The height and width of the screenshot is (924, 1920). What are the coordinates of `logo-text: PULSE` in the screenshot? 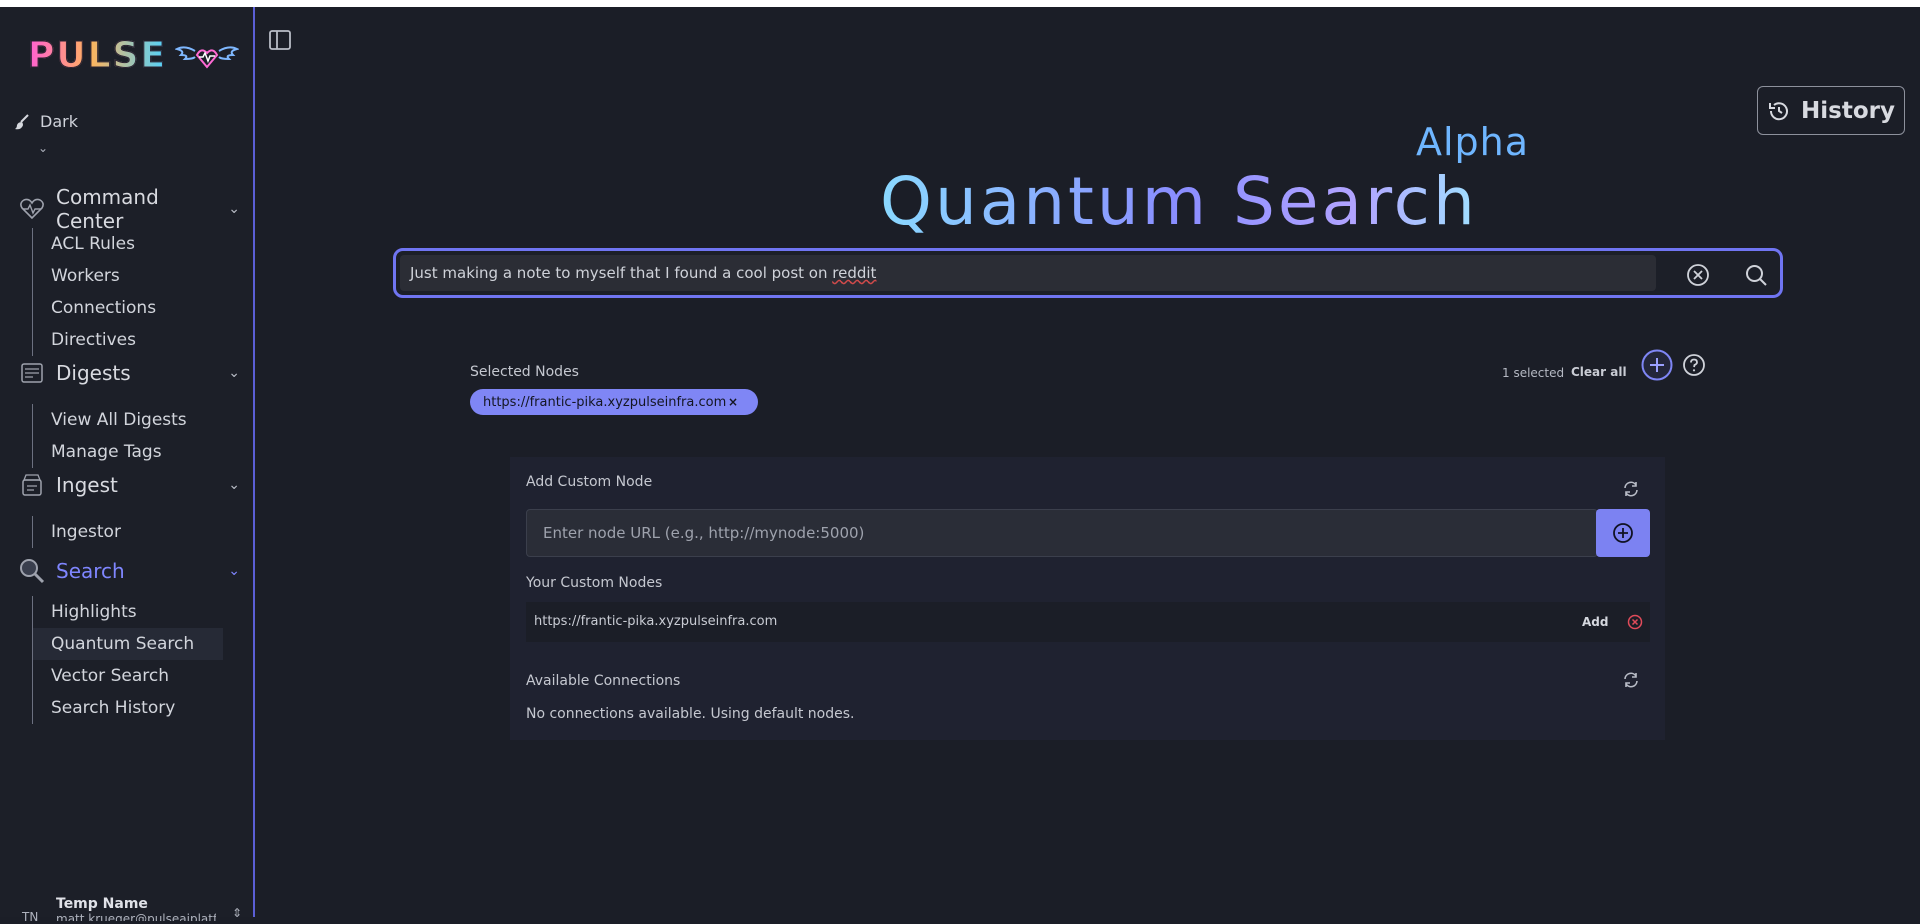 It's located at (97, 56).